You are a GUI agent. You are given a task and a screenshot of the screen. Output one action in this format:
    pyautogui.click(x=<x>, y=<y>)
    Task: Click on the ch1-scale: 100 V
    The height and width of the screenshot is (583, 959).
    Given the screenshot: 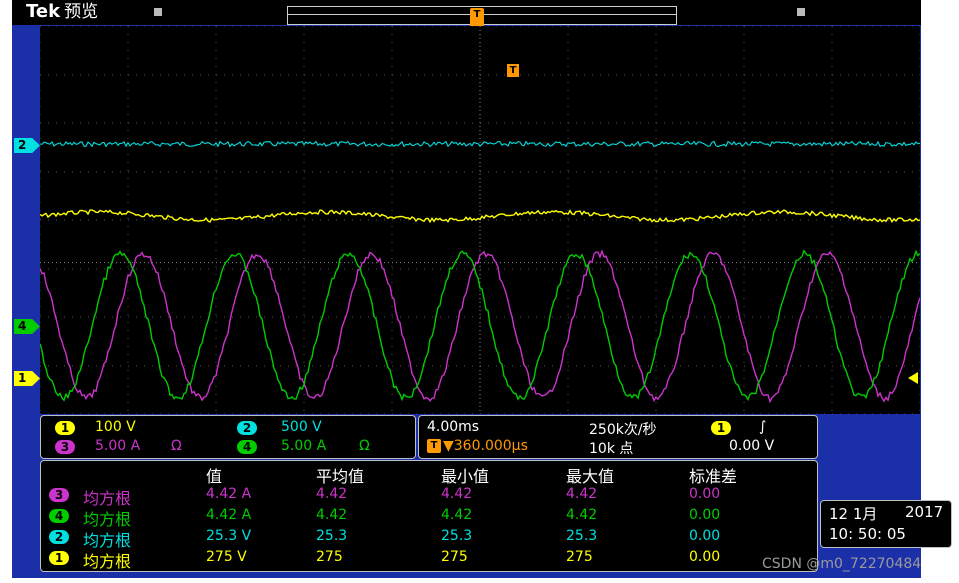 What is the action you would take?
    pyautogui.click(x=115, y=427)
    